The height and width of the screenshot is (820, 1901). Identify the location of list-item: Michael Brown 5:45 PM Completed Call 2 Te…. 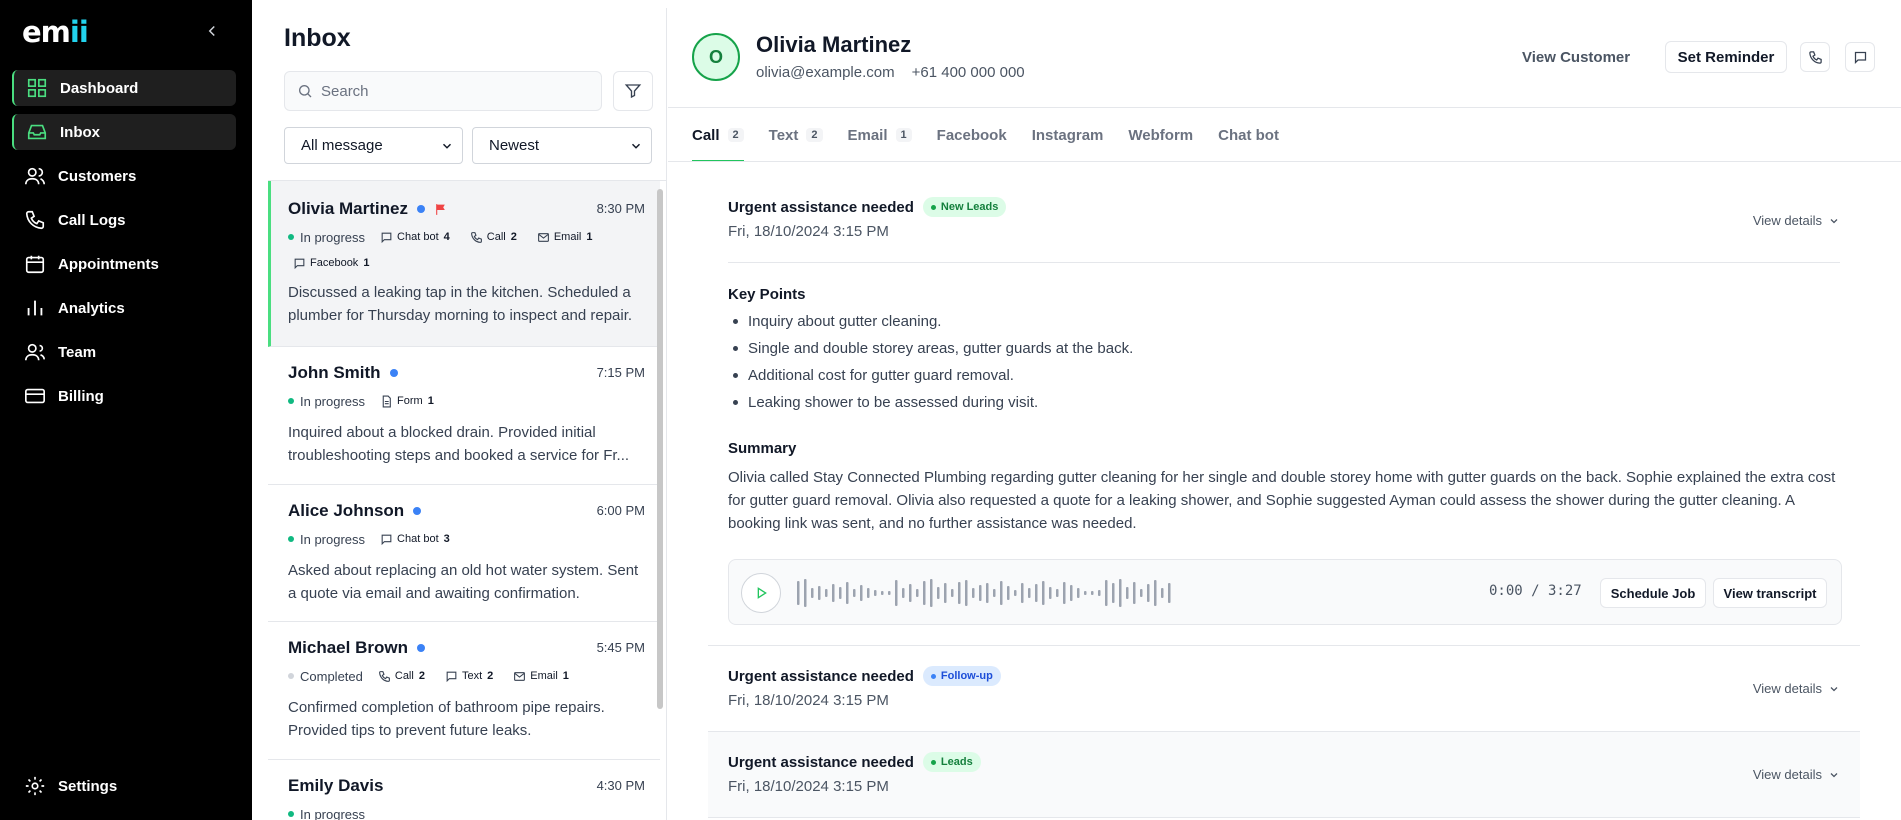
(464, 691).